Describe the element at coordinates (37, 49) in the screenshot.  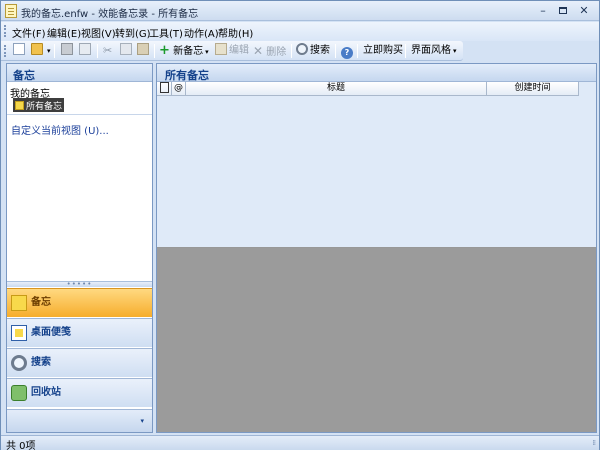
I see `open-folder-icon` at that location.